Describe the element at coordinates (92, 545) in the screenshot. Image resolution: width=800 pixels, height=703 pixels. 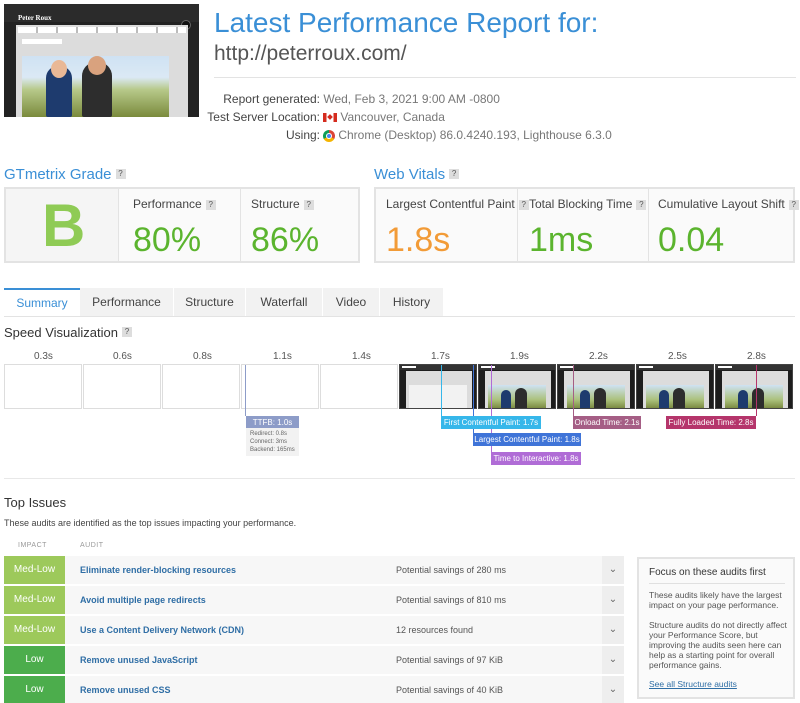
I see `audit-column-header: AUDIT` at that location.